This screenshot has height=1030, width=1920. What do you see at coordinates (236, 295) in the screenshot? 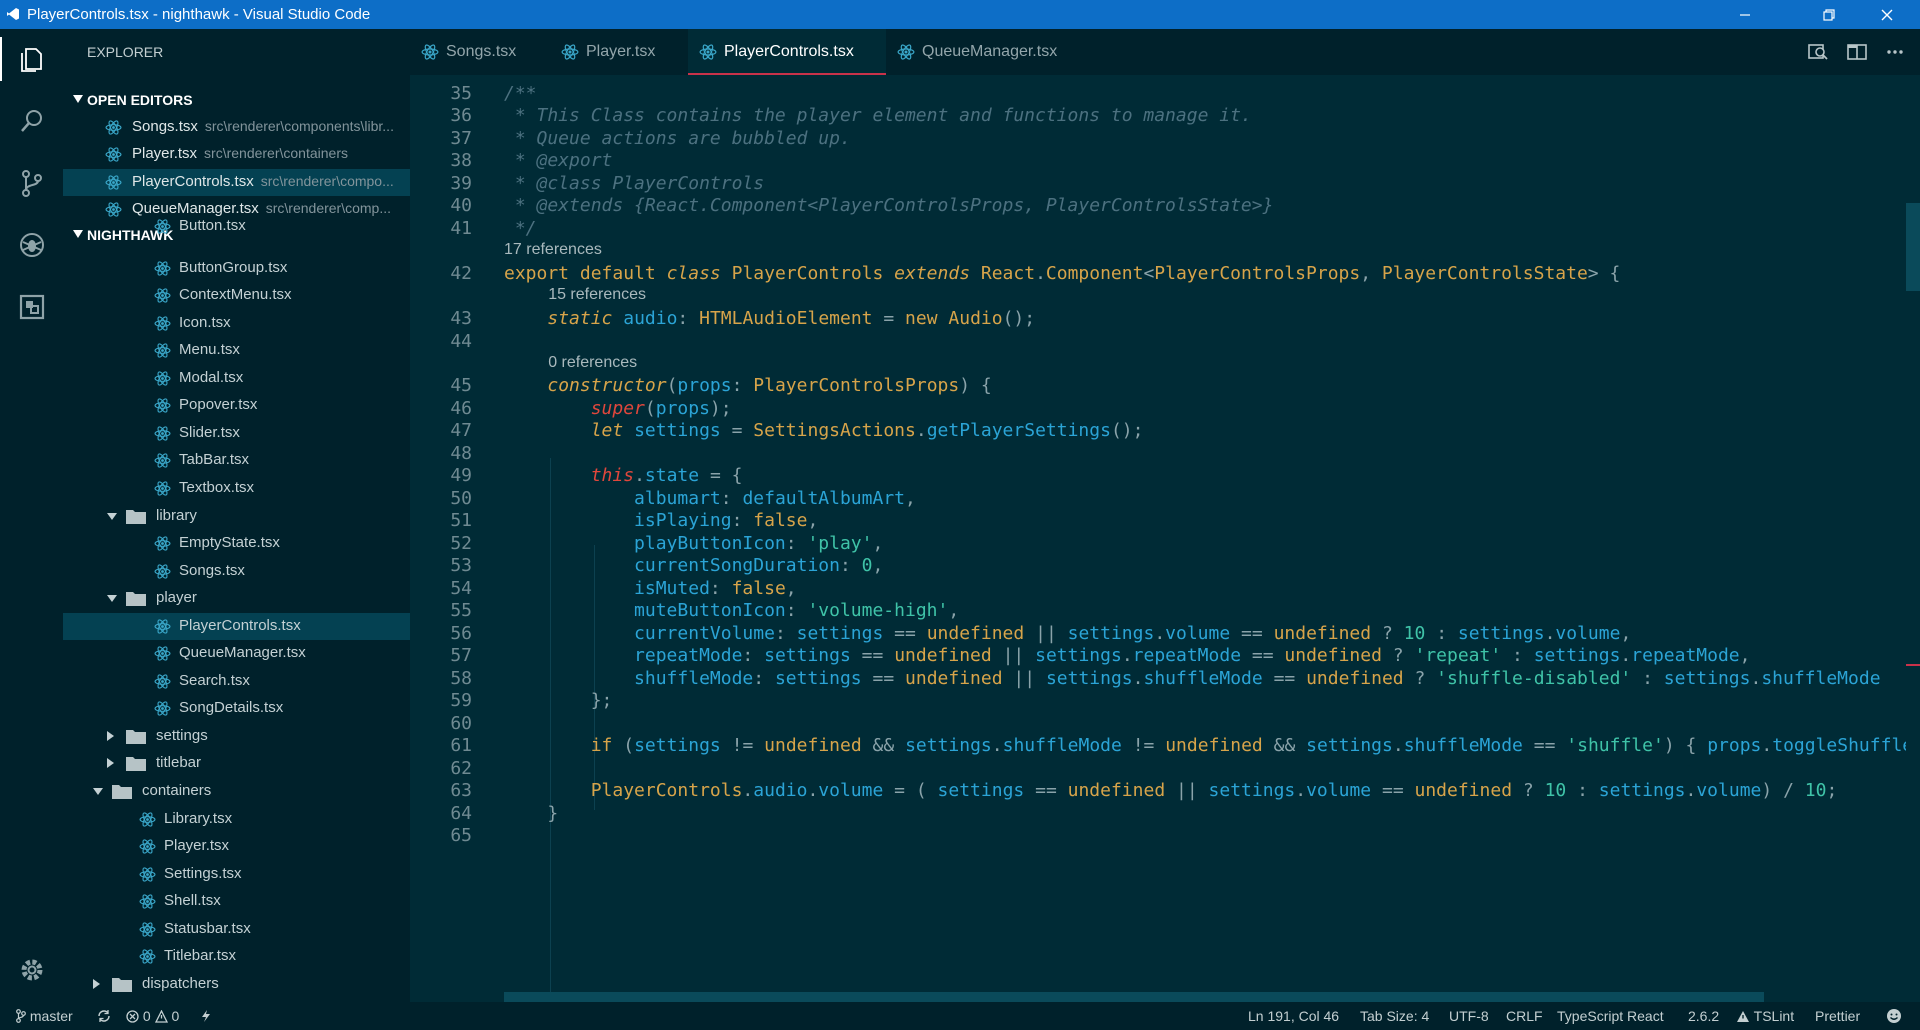
I see `tree-file-item: ContextMenu.tsx` at bounding box center [236, 295].